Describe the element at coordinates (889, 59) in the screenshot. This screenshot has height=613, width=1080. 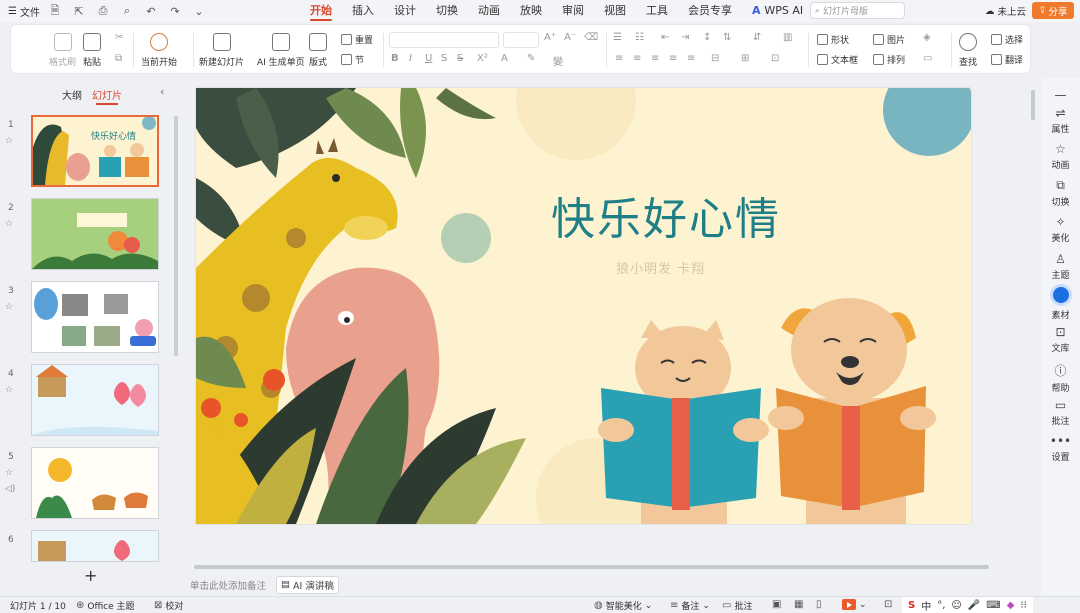
I see `arrange-button: 排列` at that location.